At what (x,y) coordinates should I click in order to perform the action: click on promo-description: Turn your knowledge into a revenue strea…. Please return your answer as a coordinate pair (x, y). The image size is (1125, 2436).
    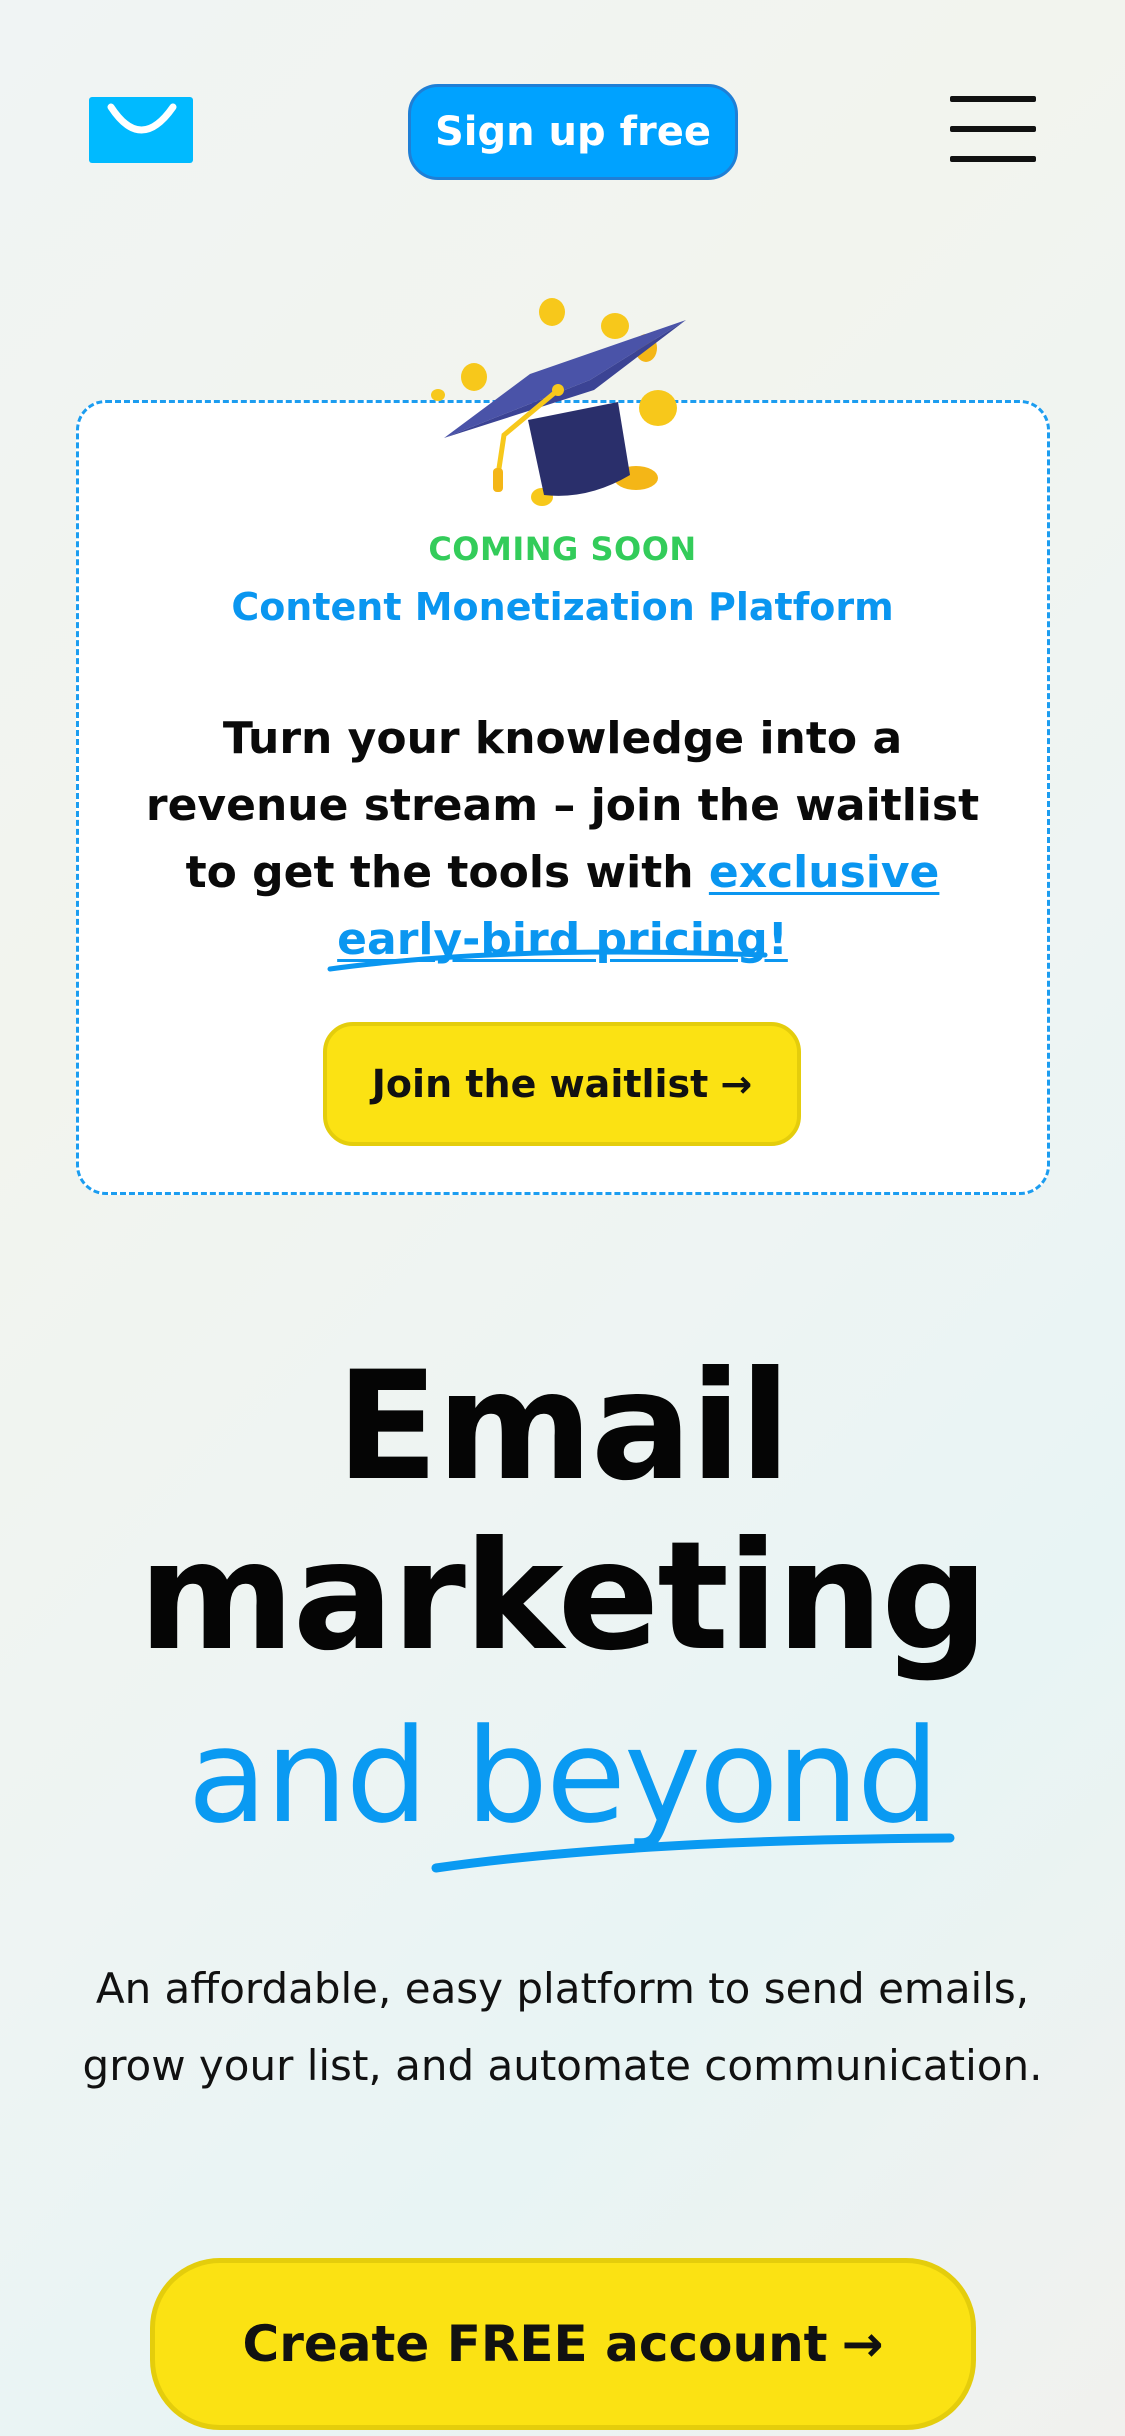
    Looking at the image, I should click on (562, 839).